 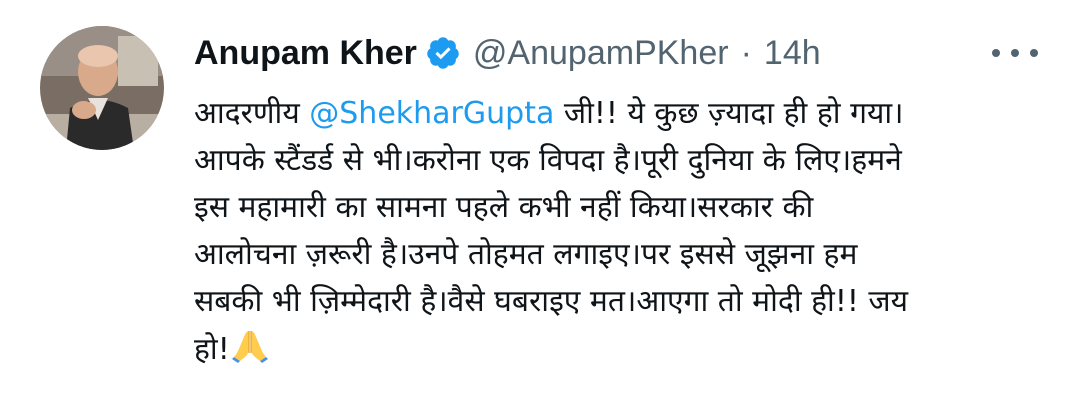 I want to click on avatar-photo, so click(x=102, y=88).